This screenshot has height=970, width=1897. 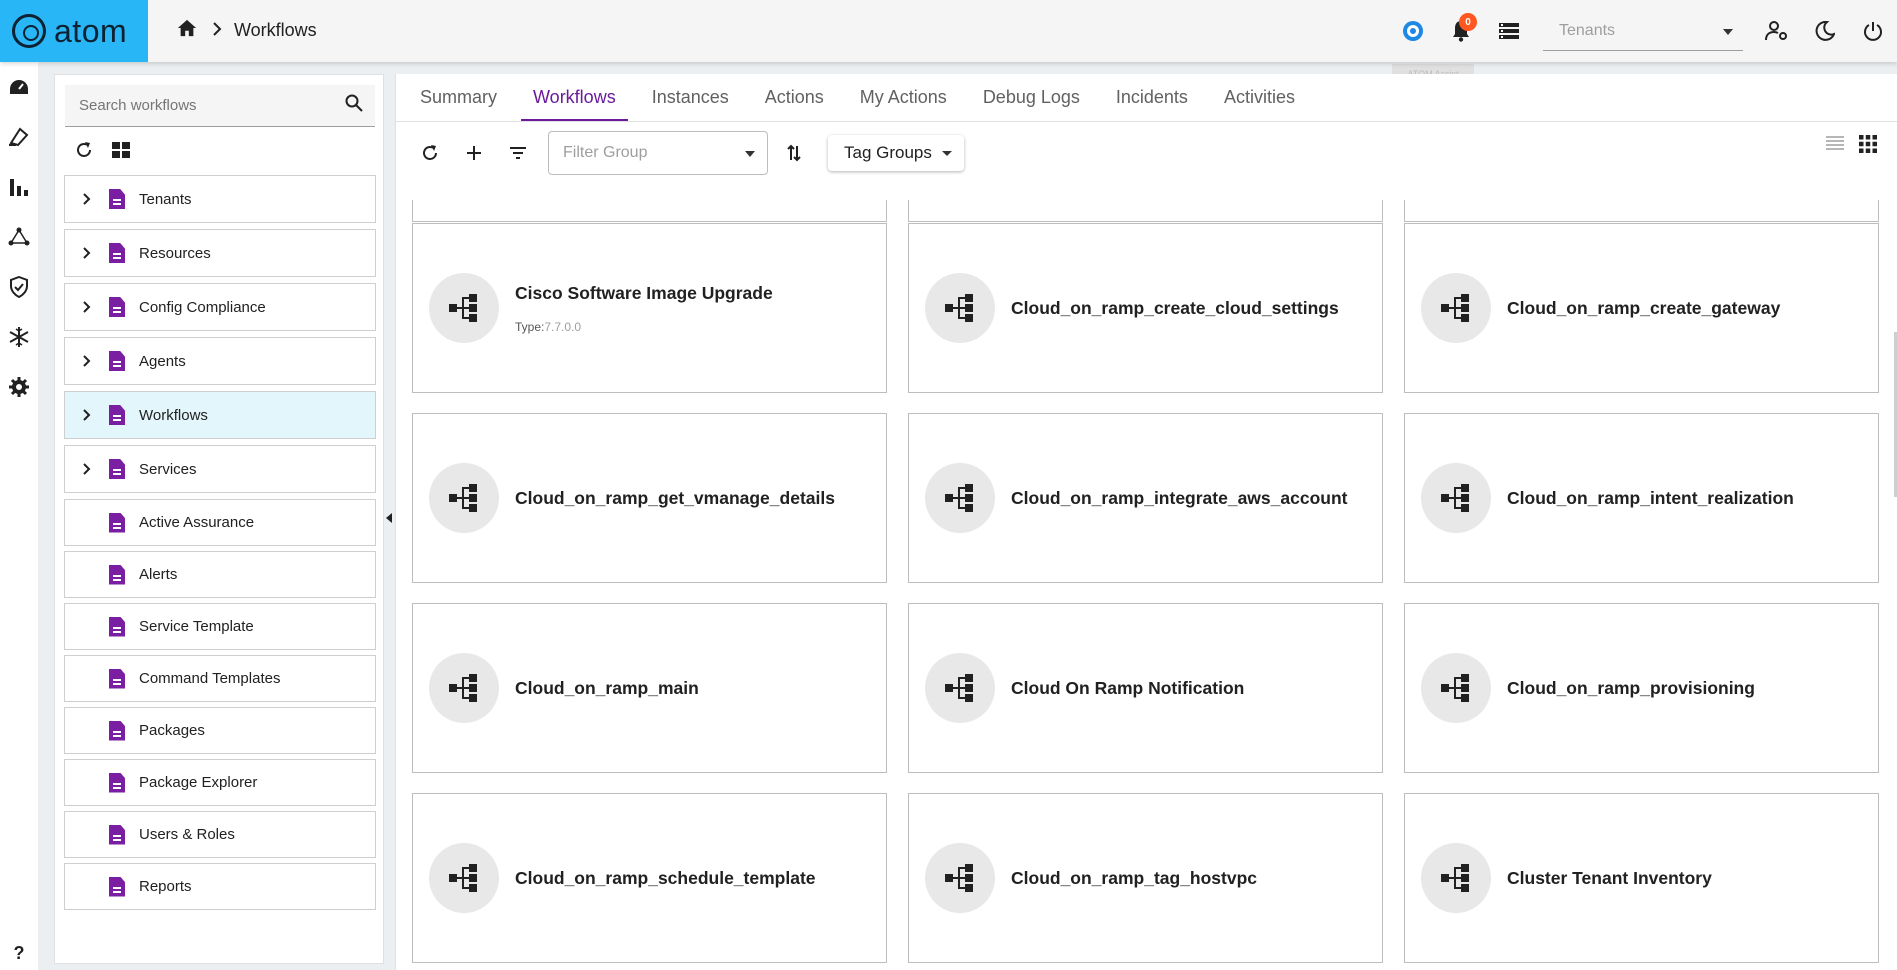 What do you see at coordinates (1825, 31) in the screenshot?
I see `dark-mode-icon` at bounding box center [1825, 31].